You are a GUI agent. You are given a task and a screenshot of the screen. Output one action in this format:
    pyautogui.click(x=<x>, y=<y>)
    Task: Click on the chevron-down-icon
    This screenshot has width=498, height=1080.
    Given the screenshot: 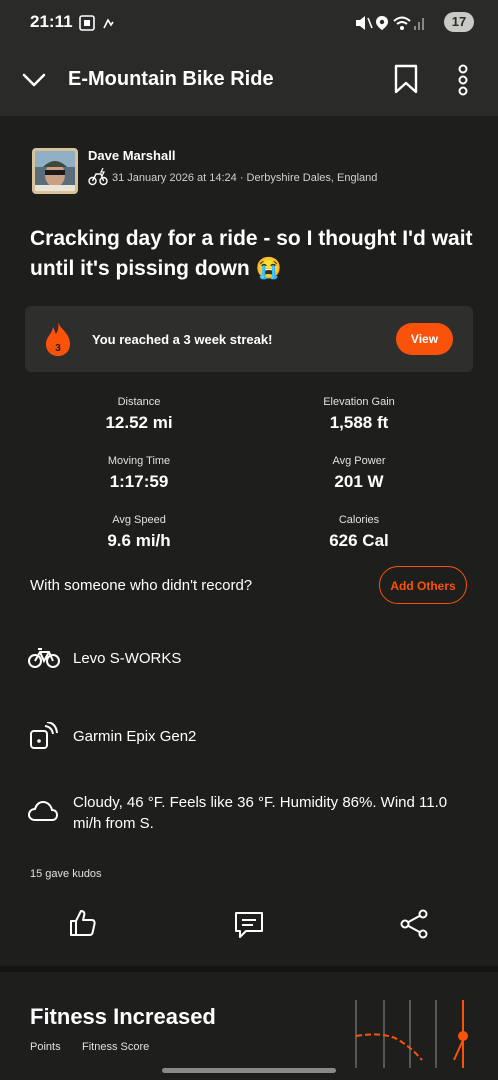 What is the action you would take?
    pyautogui.click(x=34, y=80)
    